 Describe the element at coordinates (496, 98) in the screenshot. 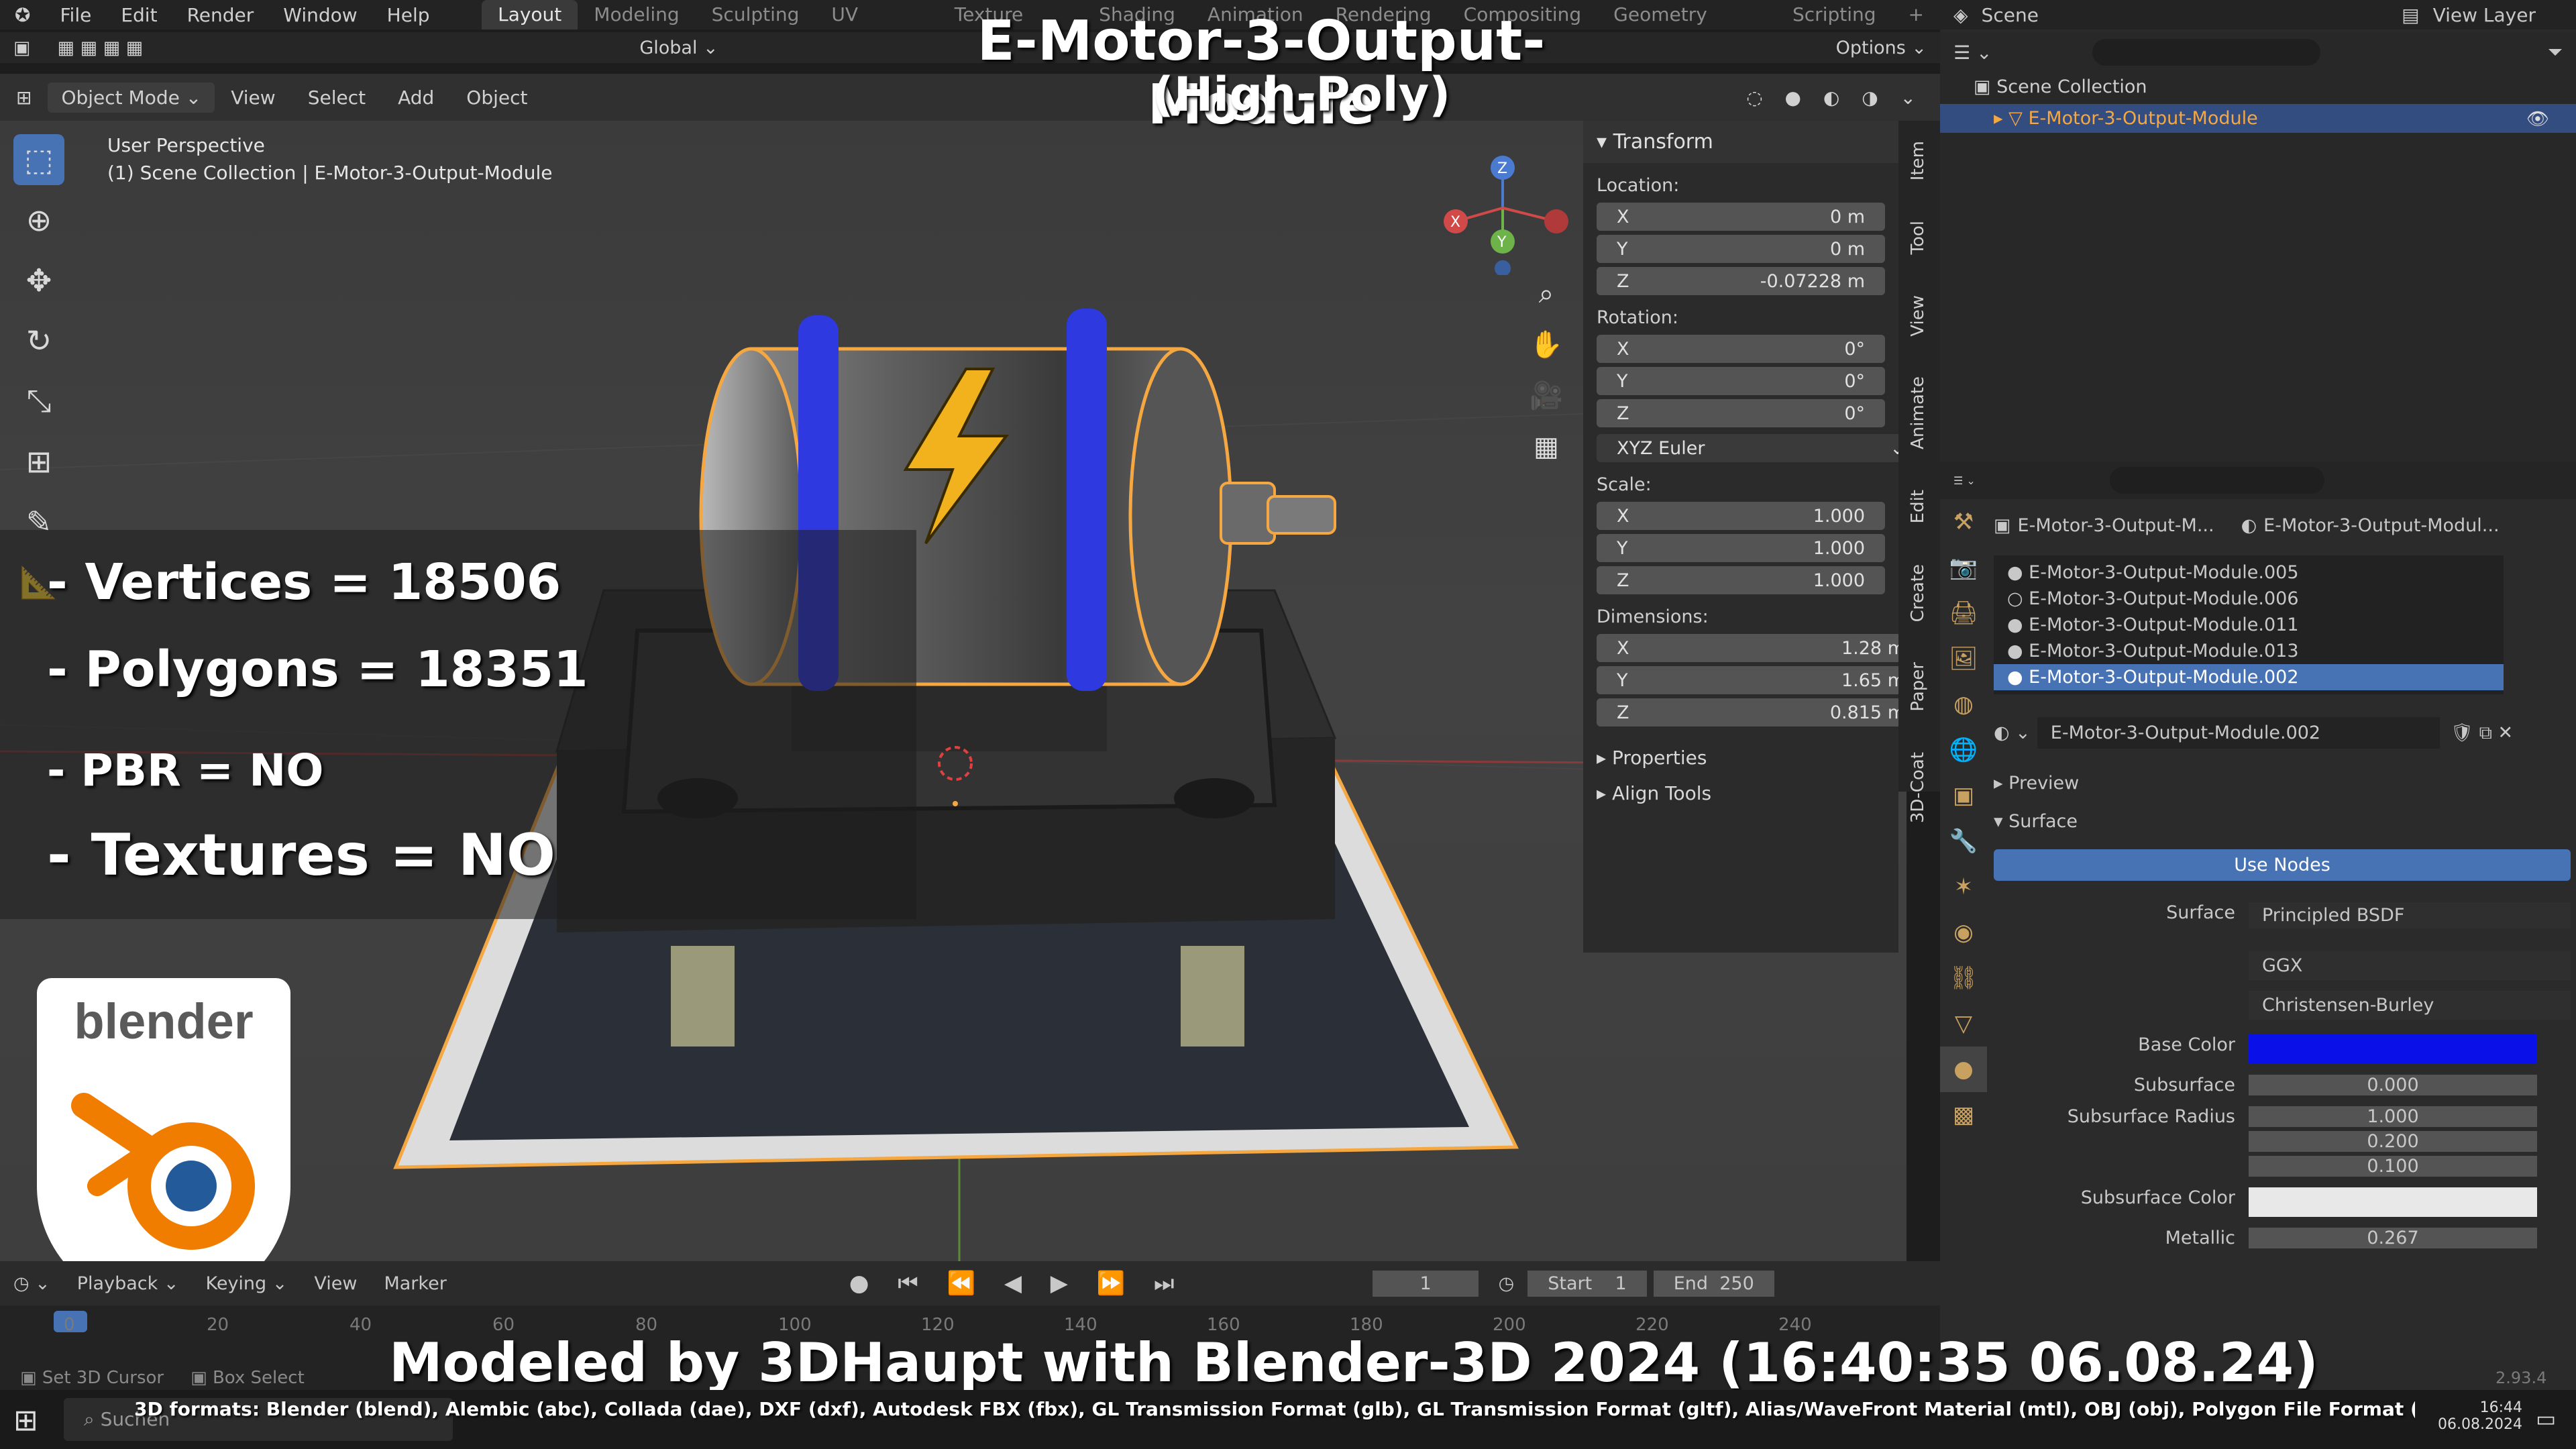

I see `menu-object: Object` at that location.